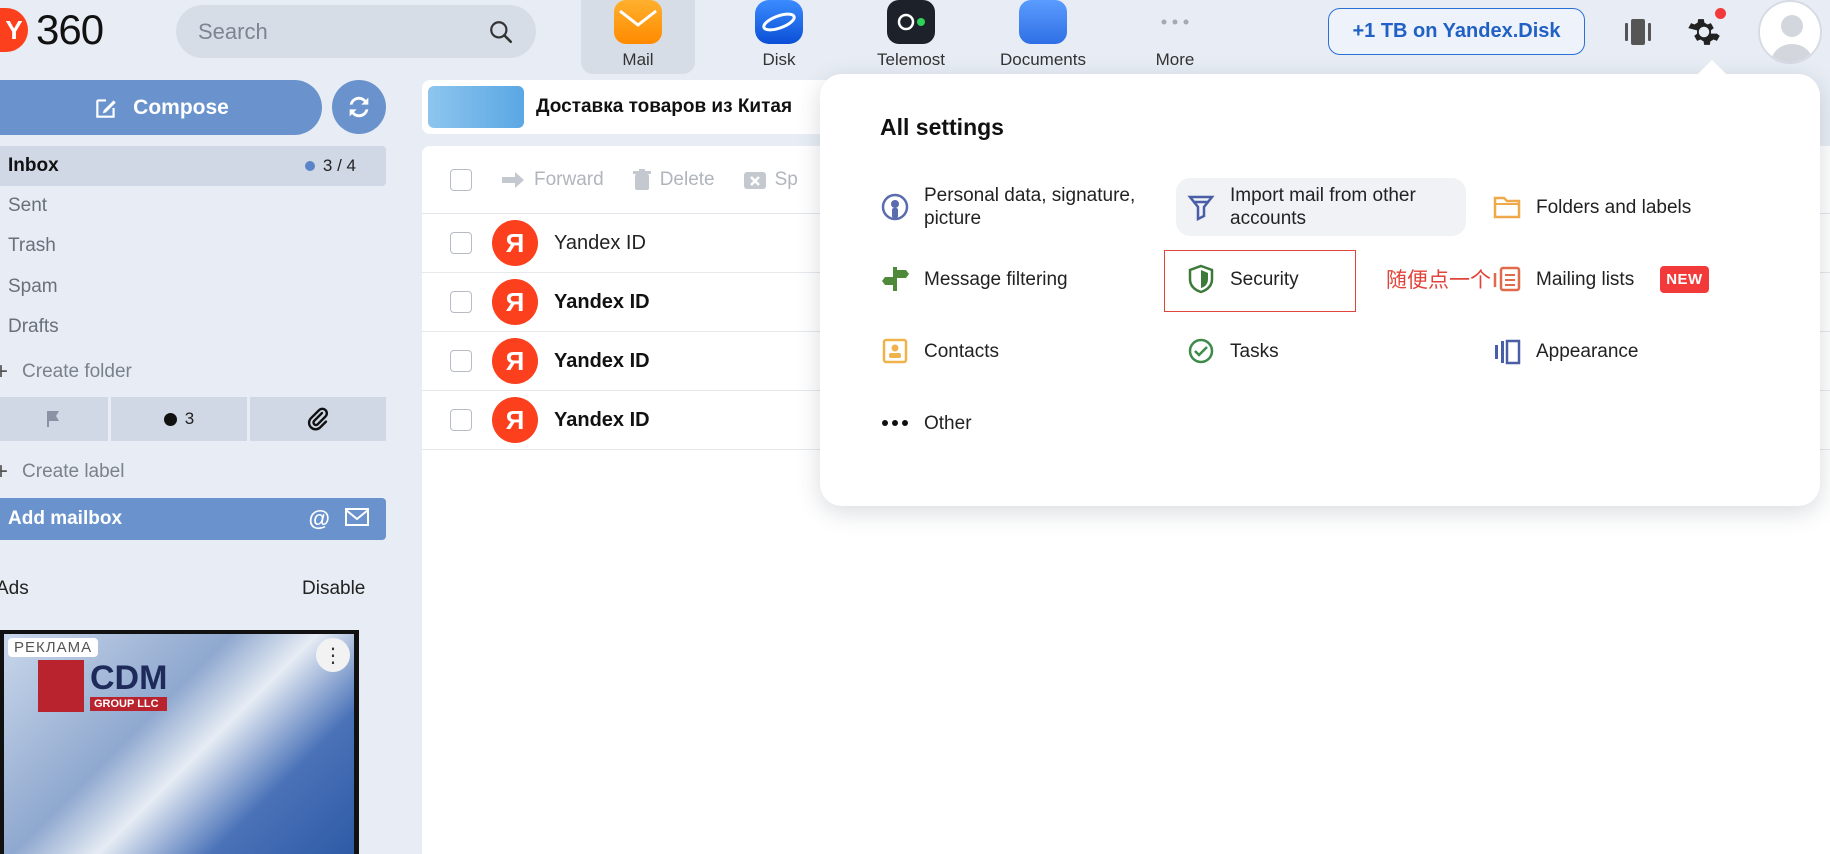 This screenshot has width=1830, height=854. What do you see at coordinates (1201, 279) in the screenshot?
I see `shield-icon` at bounding box center [1201, 279].